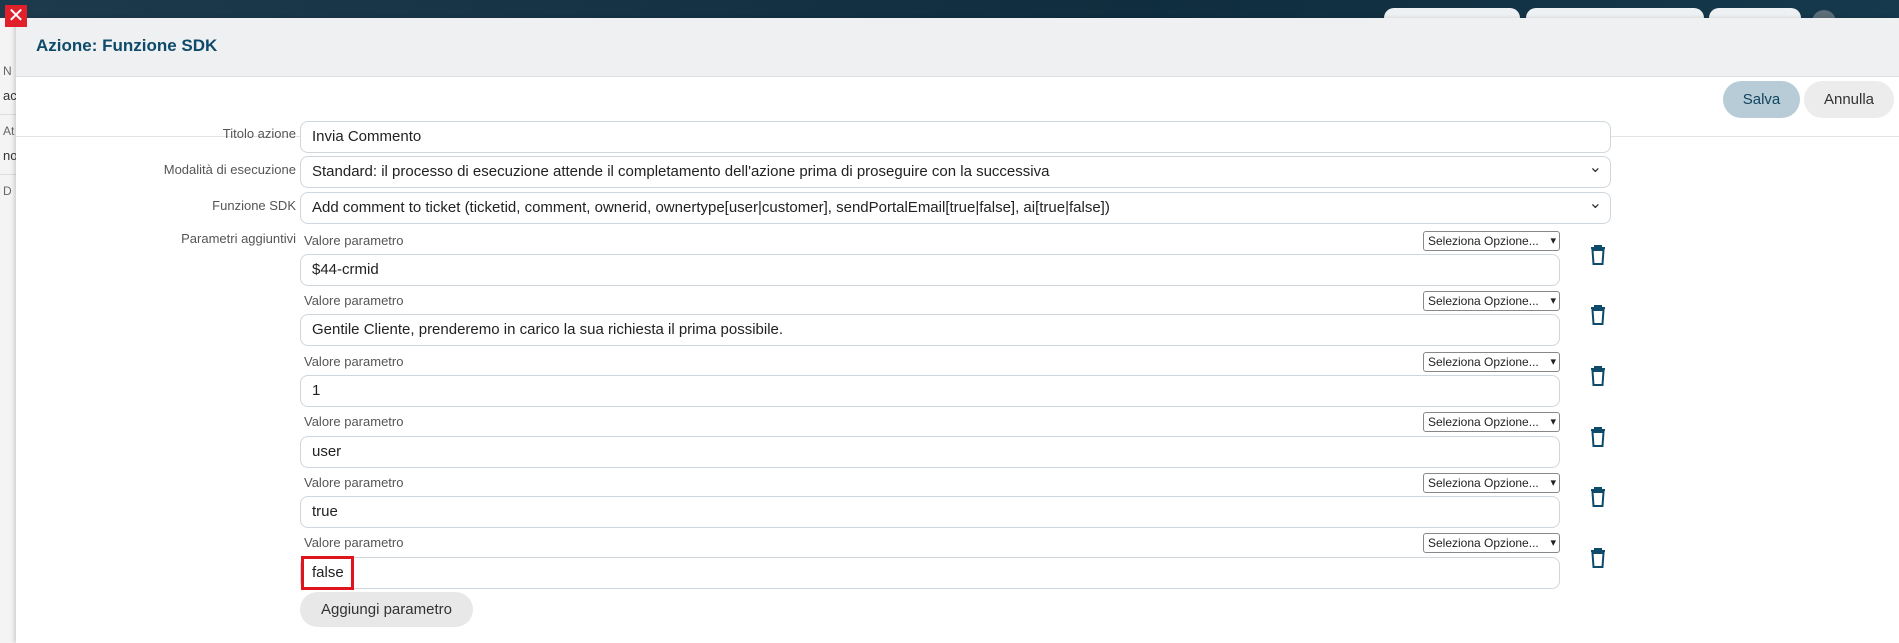 Image resolution: width=1899 pixels, height=643 pixels. I want to click on close-icon: ✕, so click(16, 16).